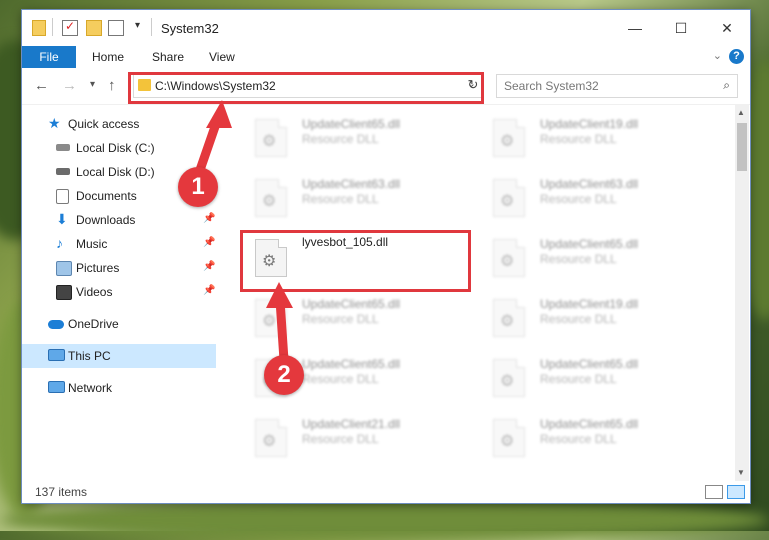 The width and height of the screenshot is (769, 540). I want to click on step-badge-2: 2, so click(284, 375).